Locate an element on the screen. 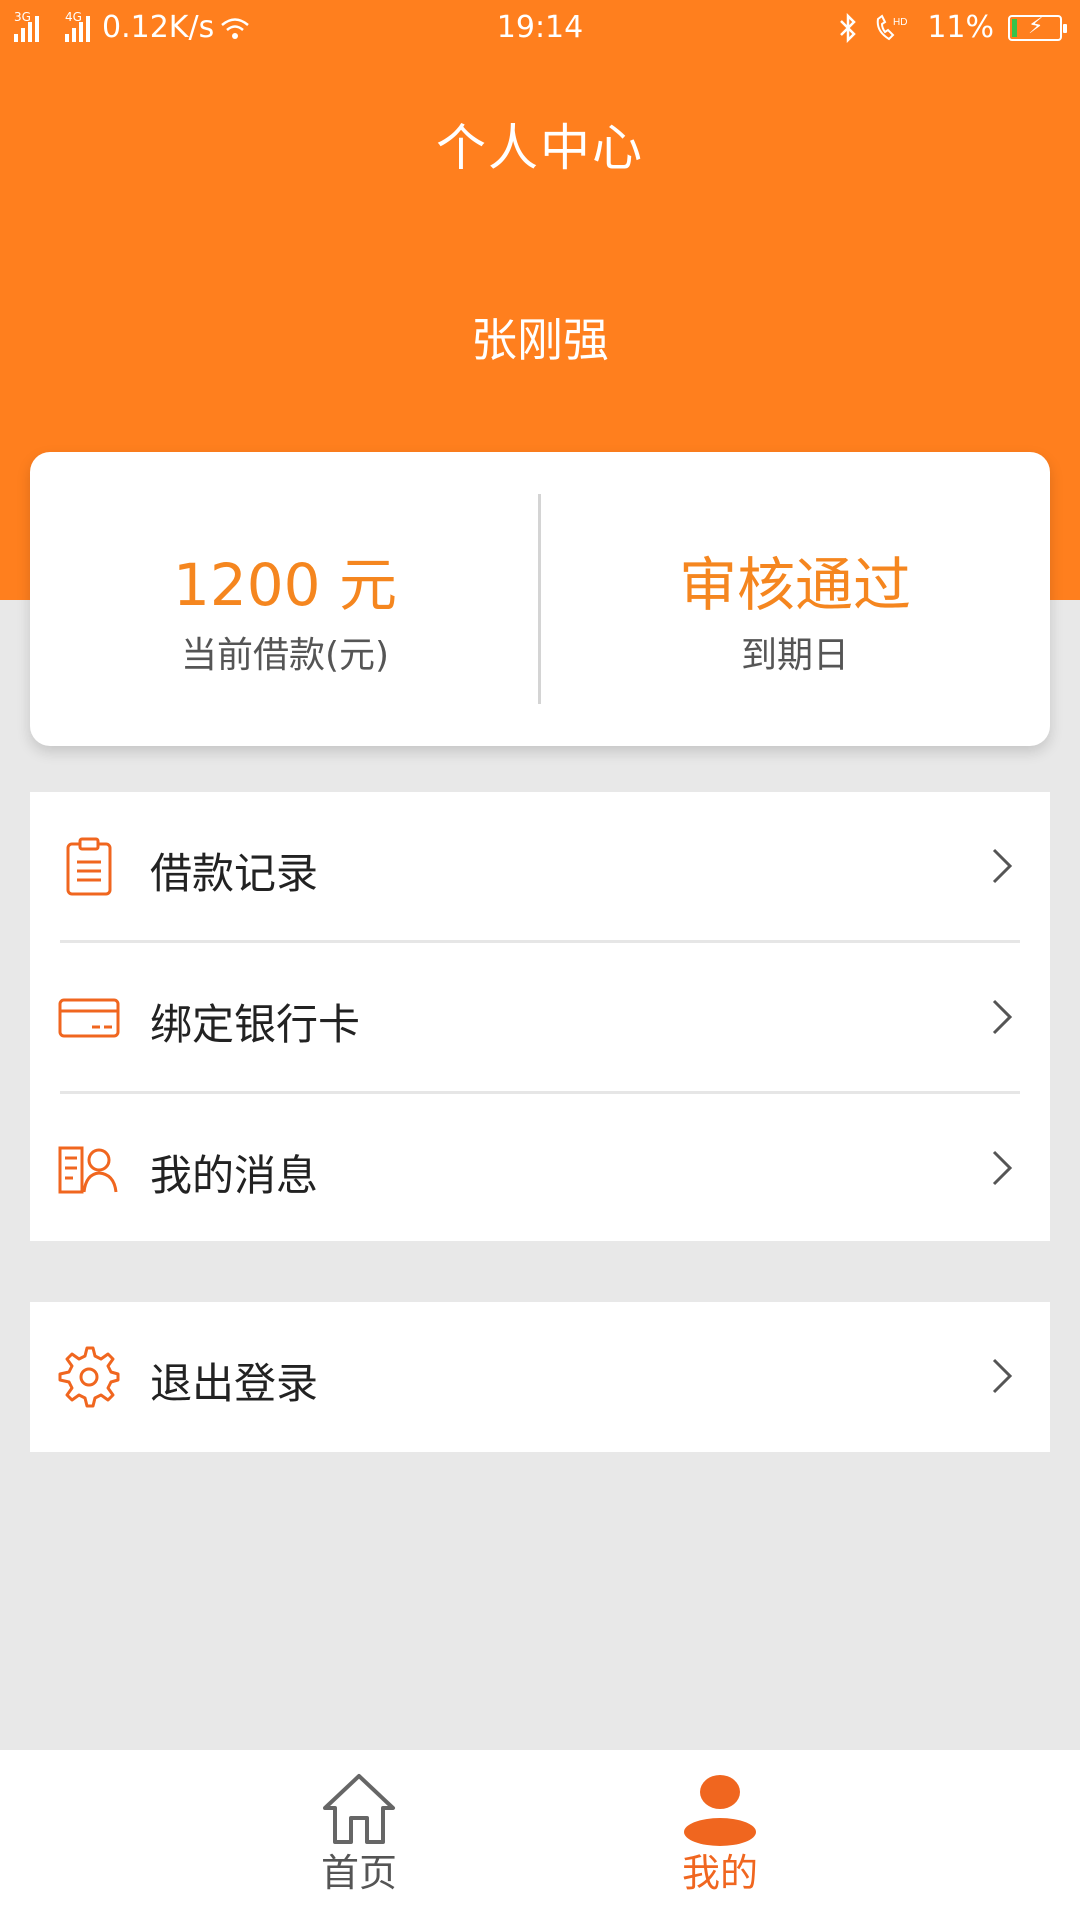 The height and width of the screenshot is (1920, 1080). menu-item-label: 绑定银行卡 is located at coordinates (255, 1024).